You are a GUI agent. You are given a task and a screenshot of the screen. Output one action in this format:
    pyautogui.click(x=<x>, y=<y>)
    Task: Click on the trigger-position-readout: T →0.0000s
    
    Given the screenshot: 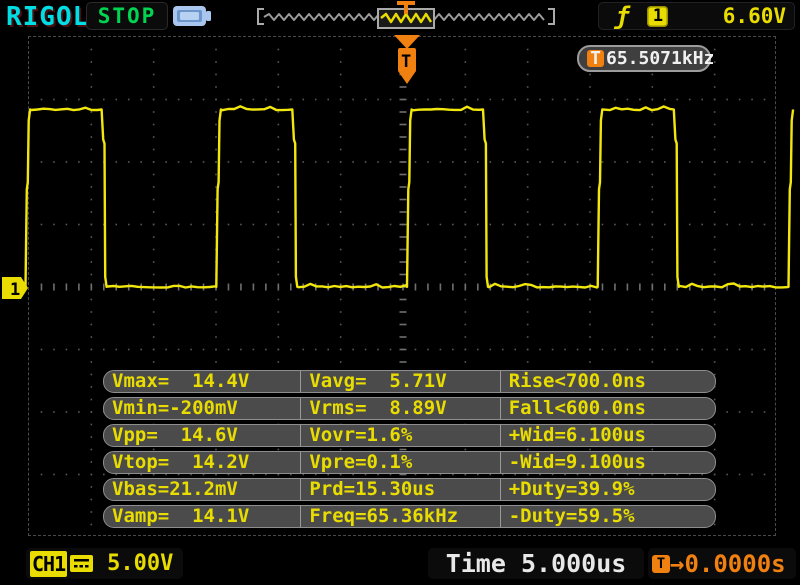 What is the action you would take?
    pyautogui.click(x=722, y=563)
    